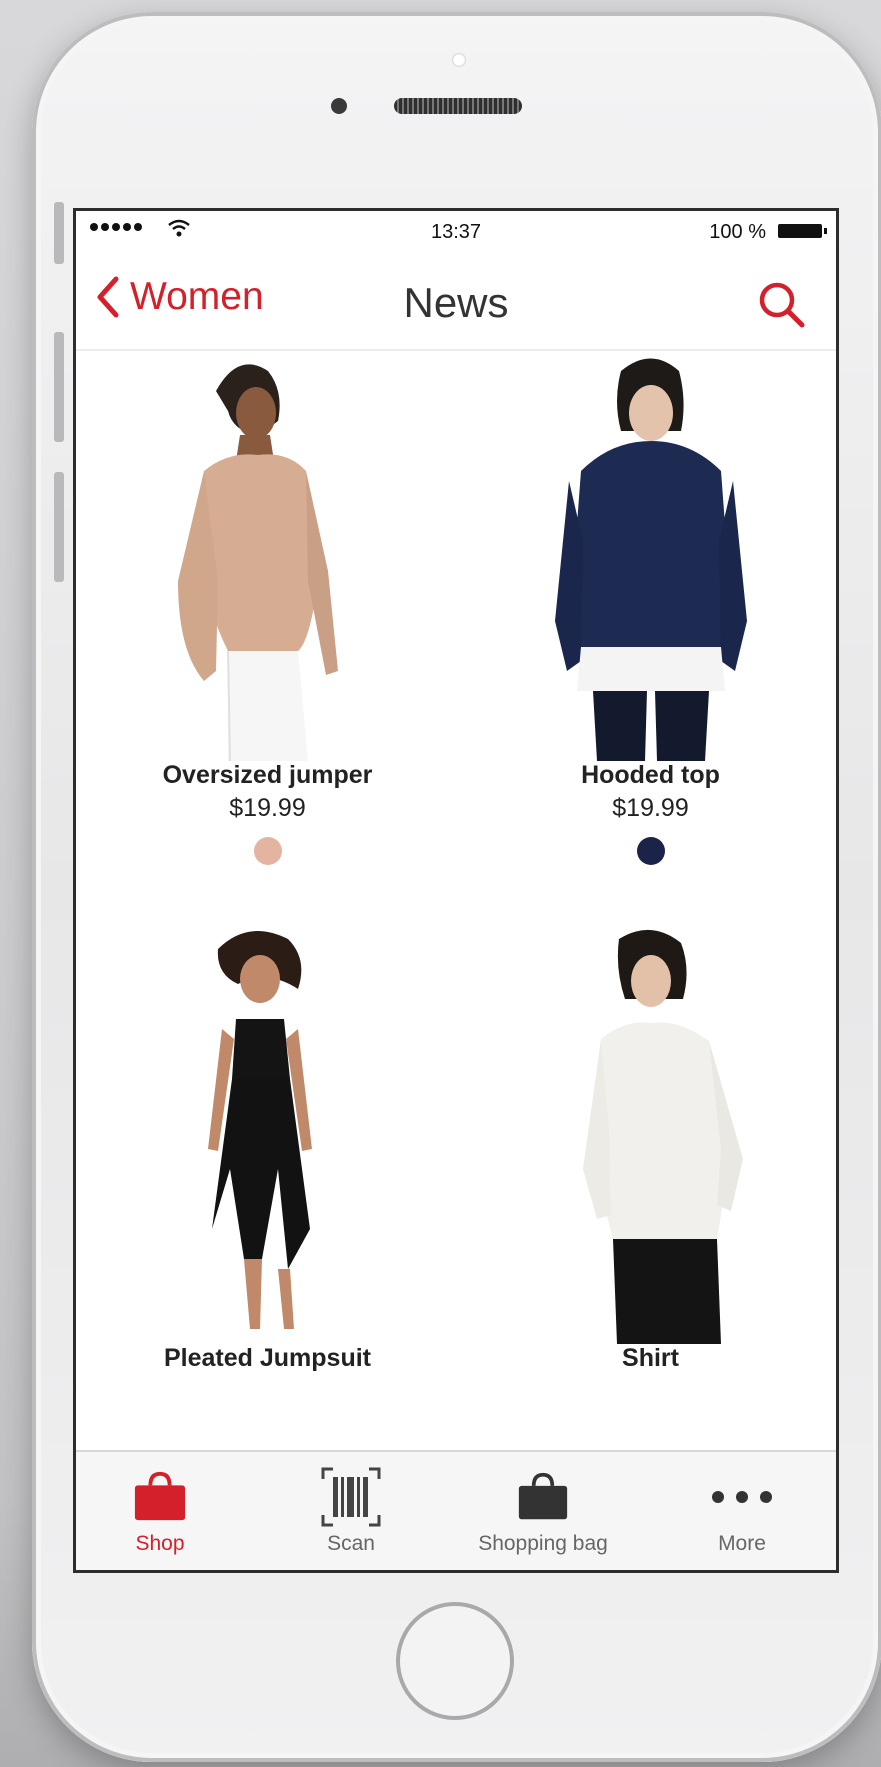  Describe the element at coordinates (647, 775) in the screenshot. I see `product-name: Hooded top` at that location.